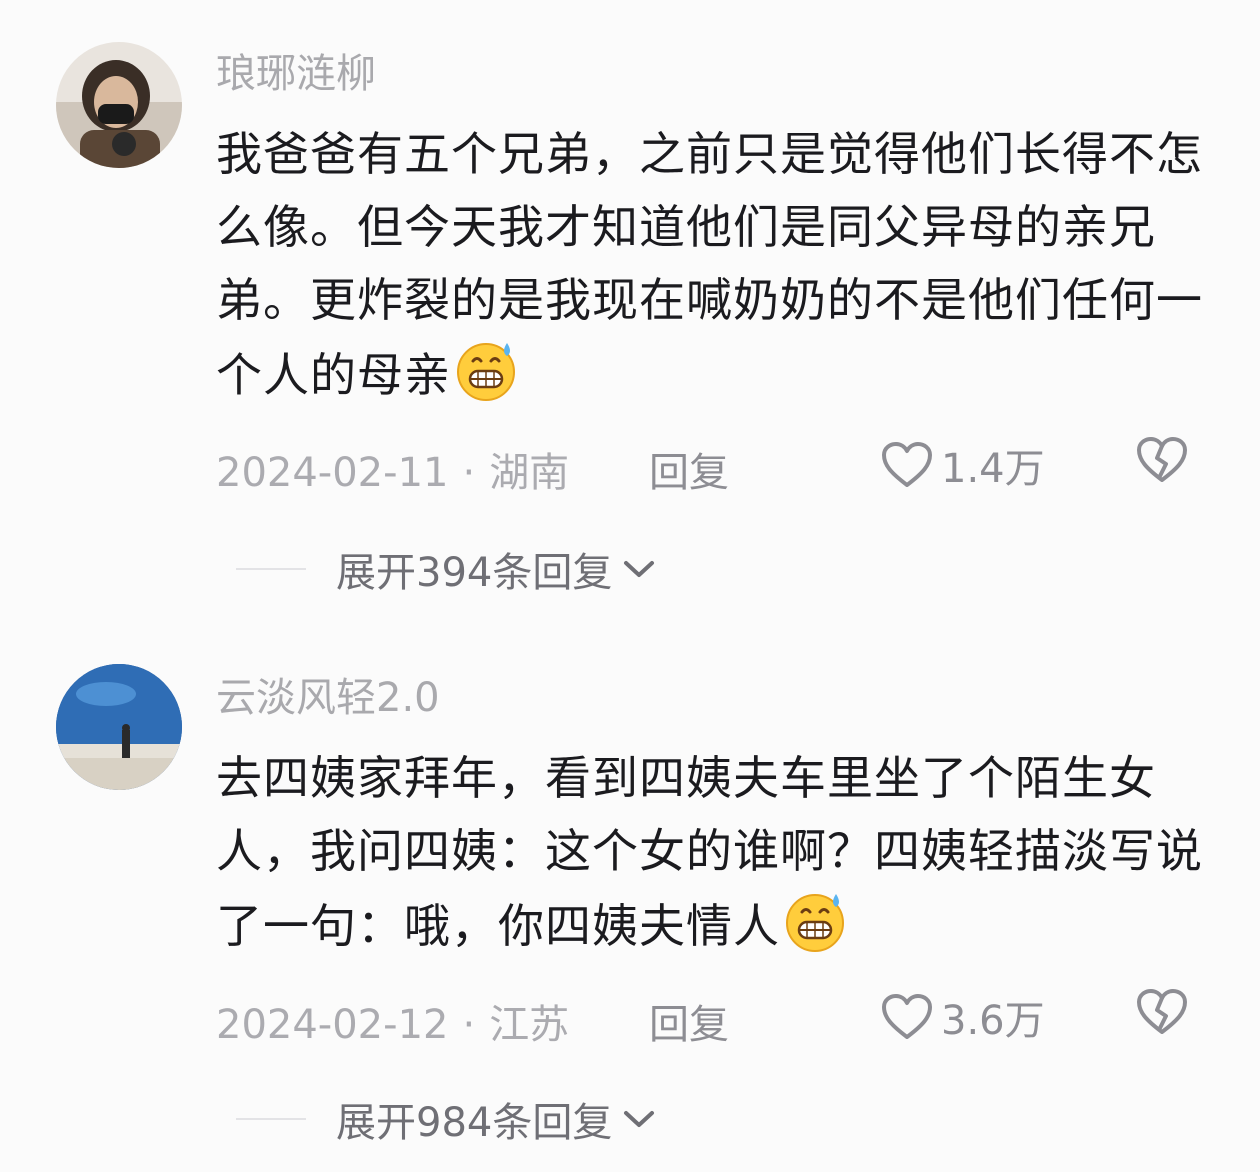 This screenshot has width=1260, height=1172. What do you see at coordinates (993, 469) in the screenshot?
I see `like-count: 1.4万` at bounding box center [993, 469].